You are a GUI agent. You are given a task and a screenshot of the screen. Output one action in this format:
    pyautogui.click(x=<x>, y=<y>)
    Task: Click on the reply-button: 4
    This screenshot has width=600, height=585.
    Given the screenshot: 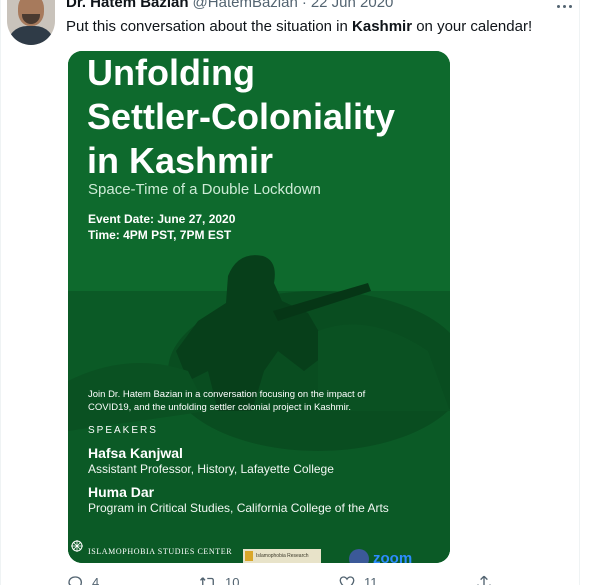 What is the action you would take?
    pyautogui.click(x=82, y=578)
    